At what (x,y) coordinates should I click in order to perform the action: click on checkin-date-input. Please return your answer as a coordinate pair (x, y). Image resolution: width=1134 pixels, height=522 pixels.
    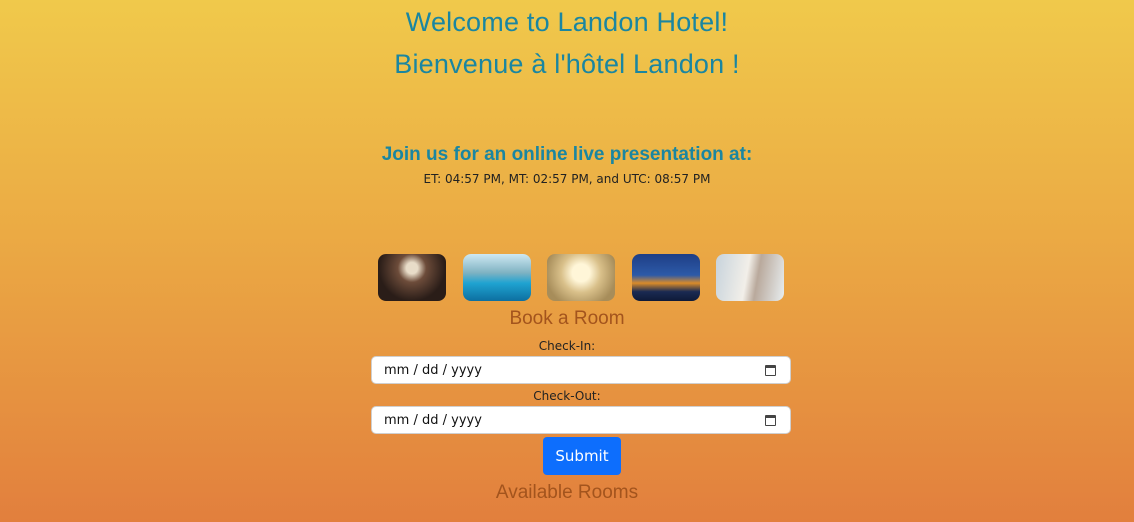
    Looking at the image, I should click on (581, 370).